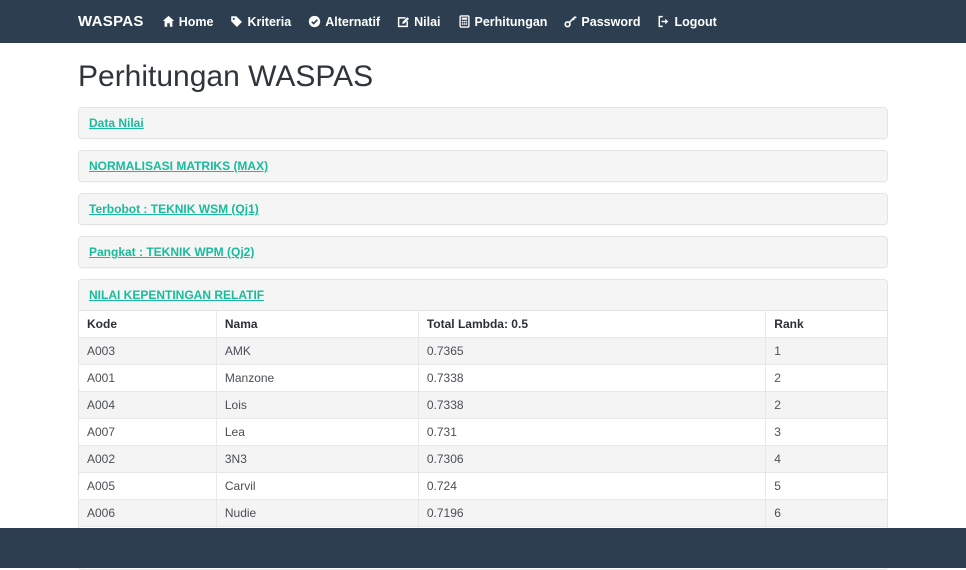 This screenshot has height=570, width=966. What do you see at coordinates (592, 486) in the screenshot?
I see `cell-lambda: 0.724` at bounding box center [592, 486].